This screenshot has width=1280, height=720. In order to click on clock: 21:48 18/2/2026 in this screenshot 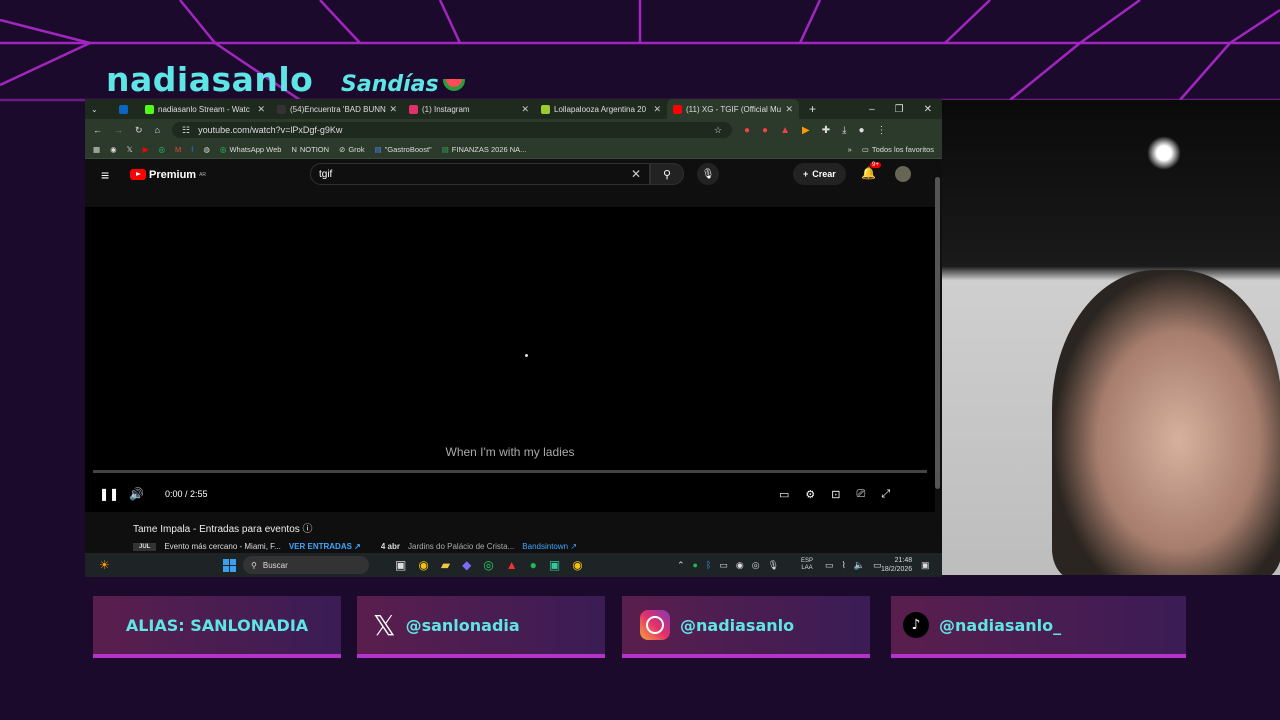, I will do `click(896, 565)`.